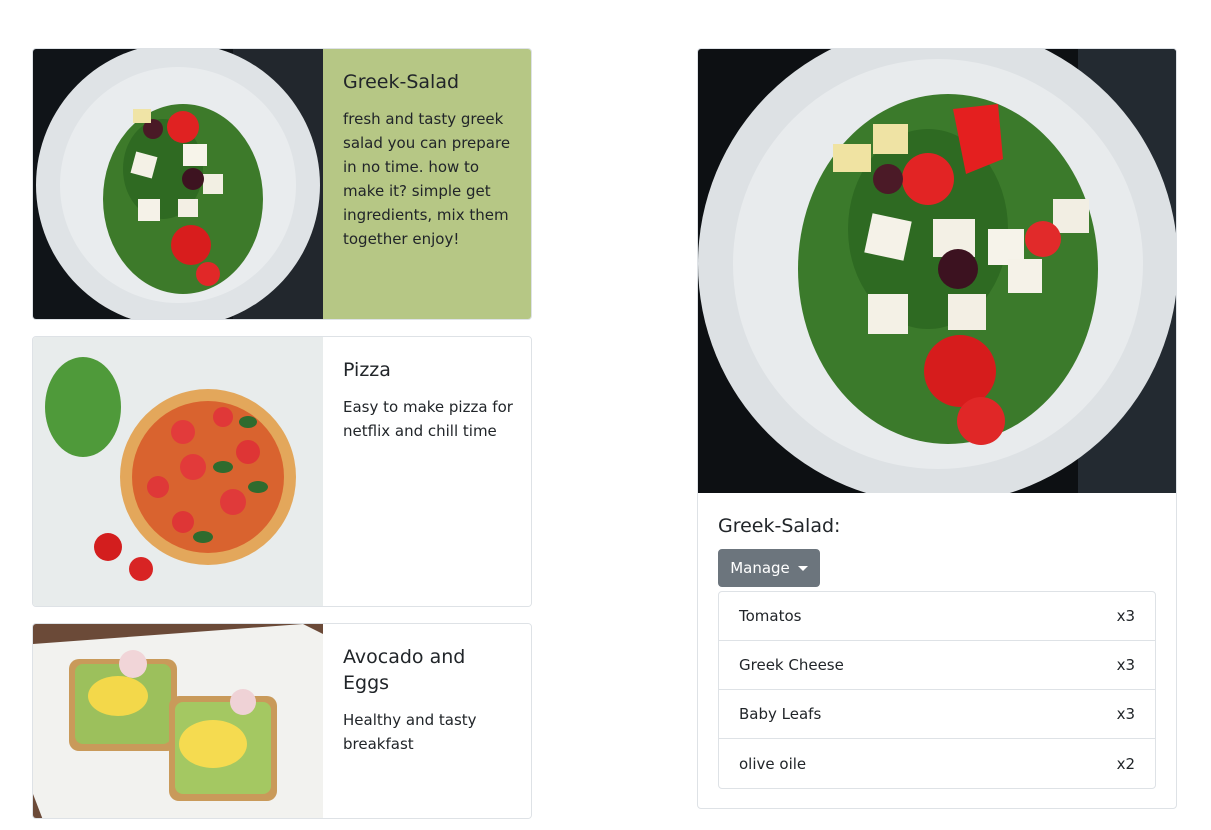 The image size is (1211, 830). What do you see at coordinates (779, 526) in the screenshot?
I see `detail-title: Greek-Salad:` at bounding box center [779, 526].